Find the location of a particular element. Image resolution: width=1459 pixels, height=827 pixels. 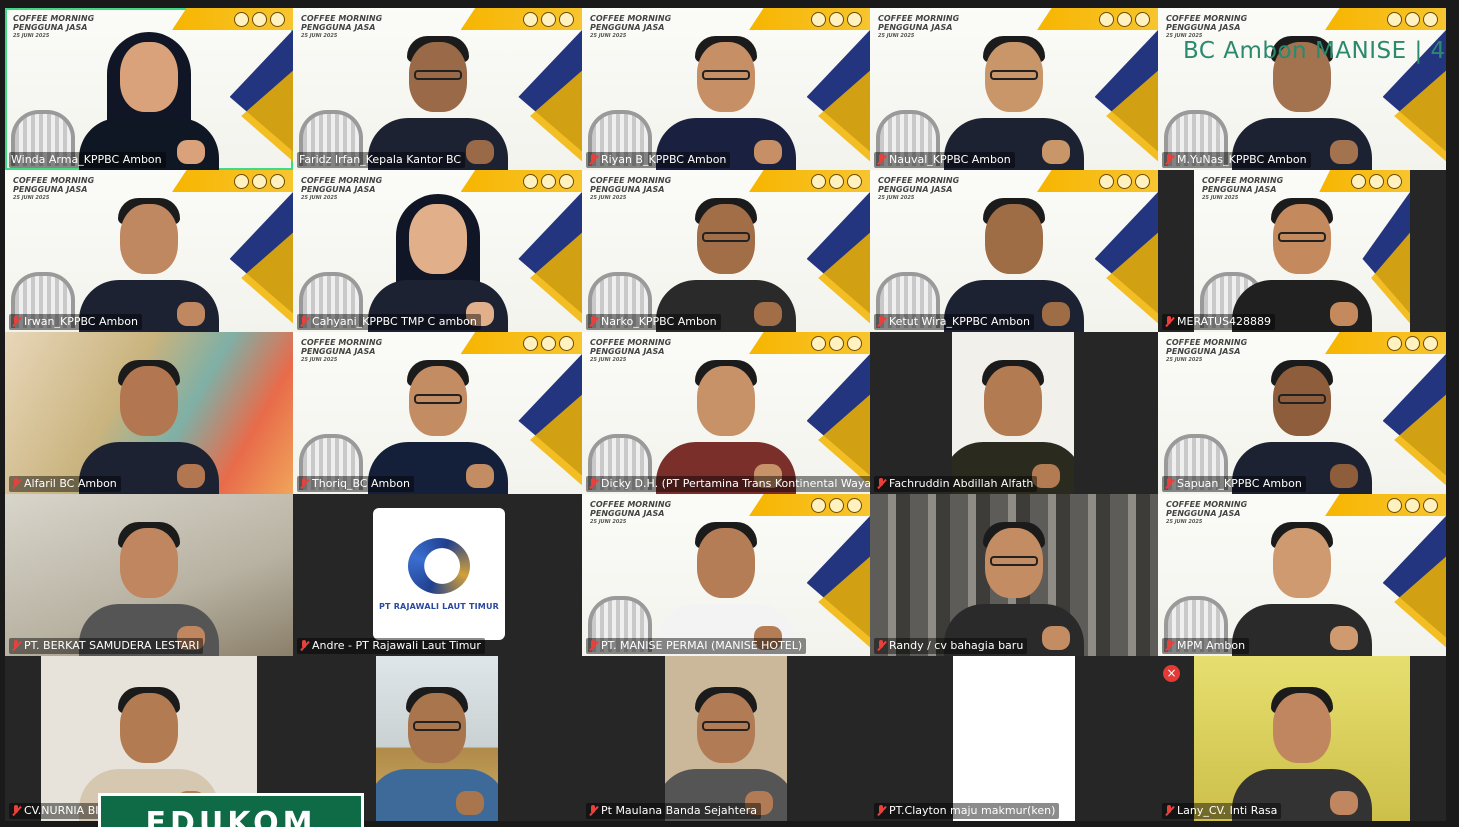

footer-banner: EDUKOM is located at coordinates (231, 810).